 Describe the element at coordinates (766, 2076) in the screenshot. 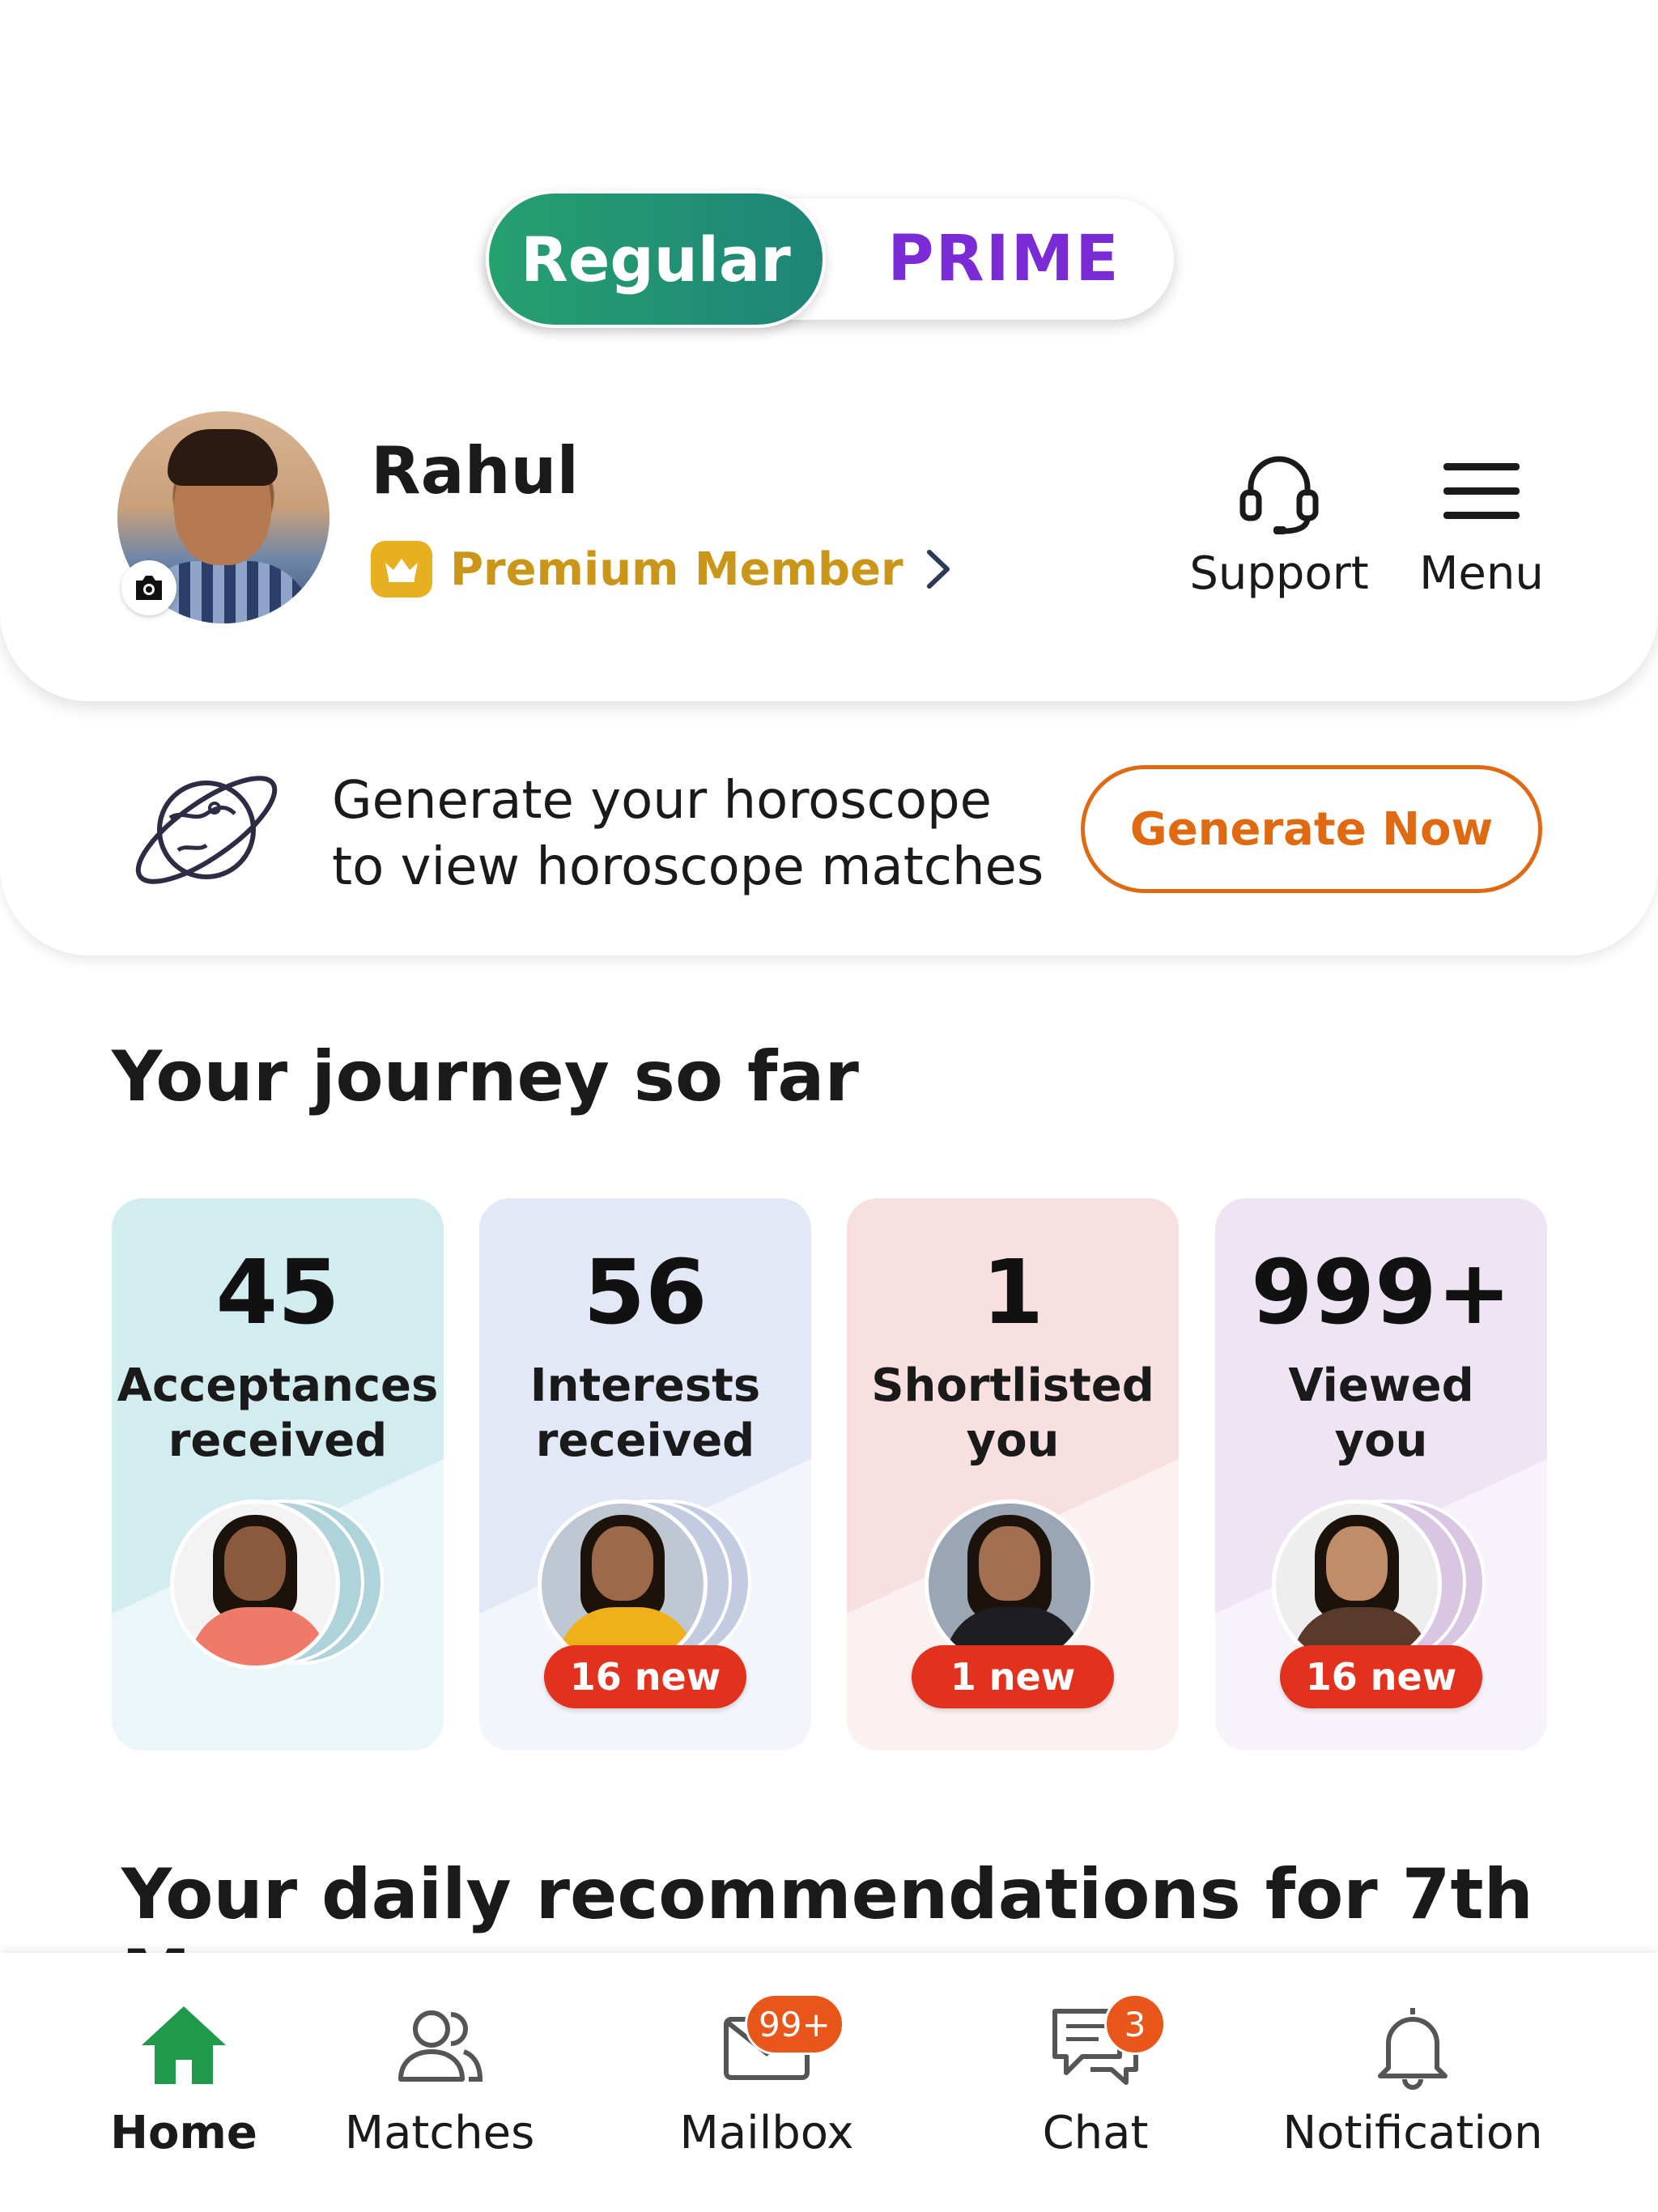

I see `nav-mailbox: Mailbox 99+` at that location.